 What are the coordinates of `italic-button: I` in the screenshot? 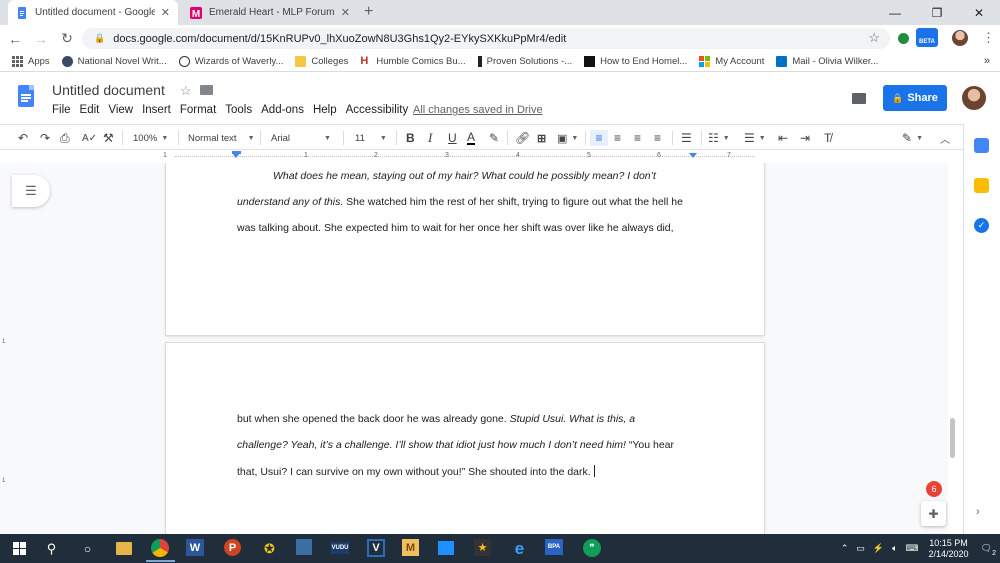 It's located at (430, 138).